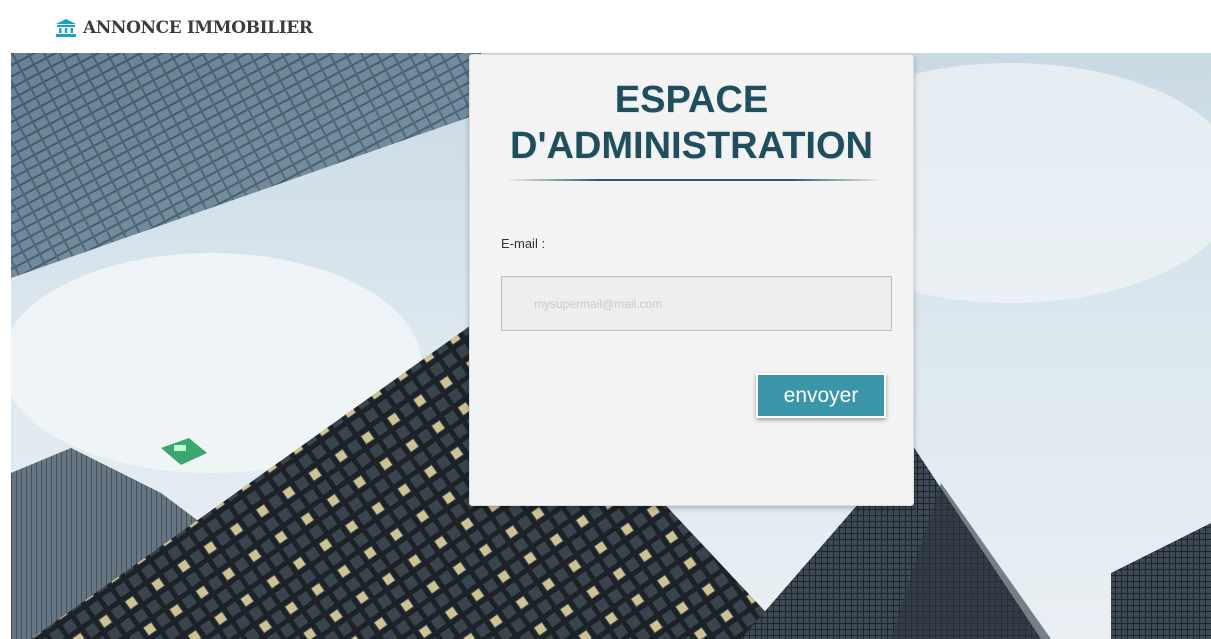 The height and width of the screenshot is (639, 1211). Describe the element at coordinates (696, 303) in the screenshot. I see `email-field` at that location.